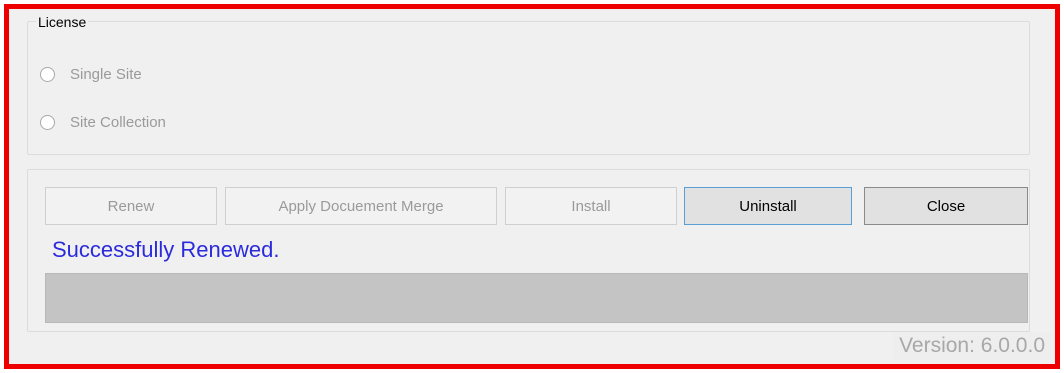 This screenshot has width=1064, height=373. I want to click on single-site-label: Single Site, so click(106, 74).